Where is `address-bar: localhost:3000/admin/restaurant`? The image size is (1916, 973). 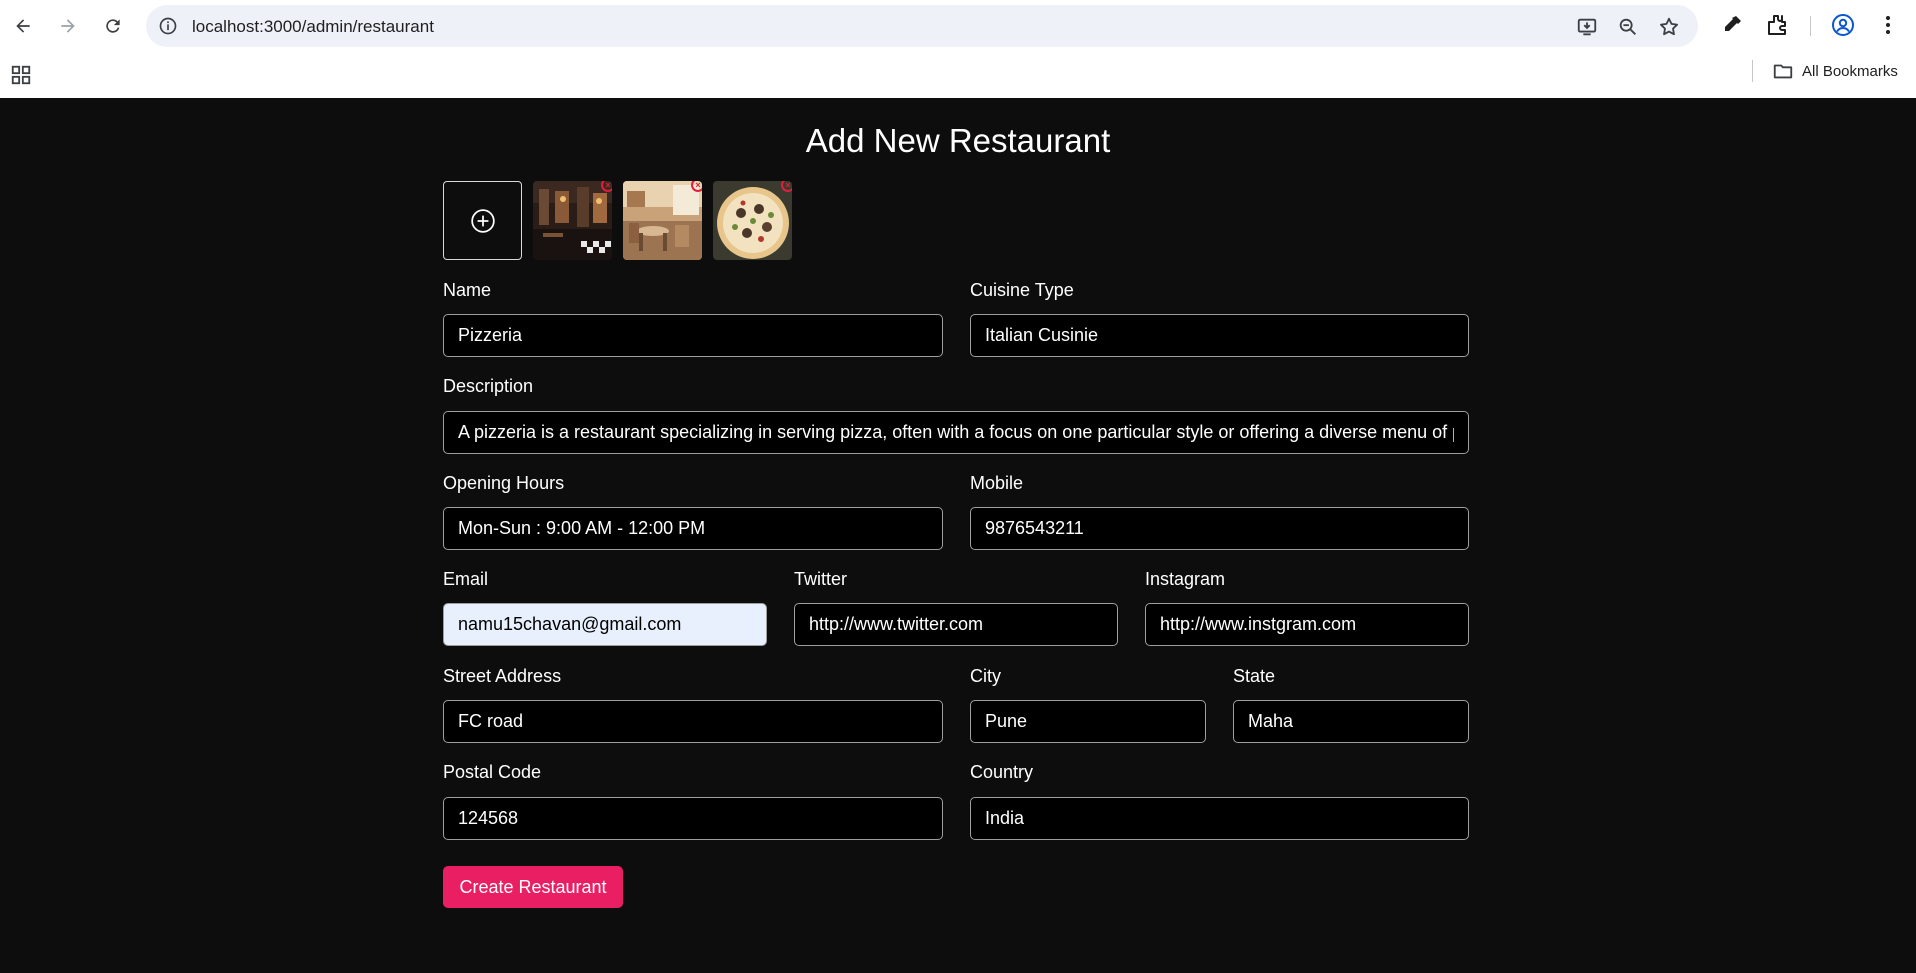
address-bar: localhost:3000/admin/restaurant is located at coordinates (922, 26).